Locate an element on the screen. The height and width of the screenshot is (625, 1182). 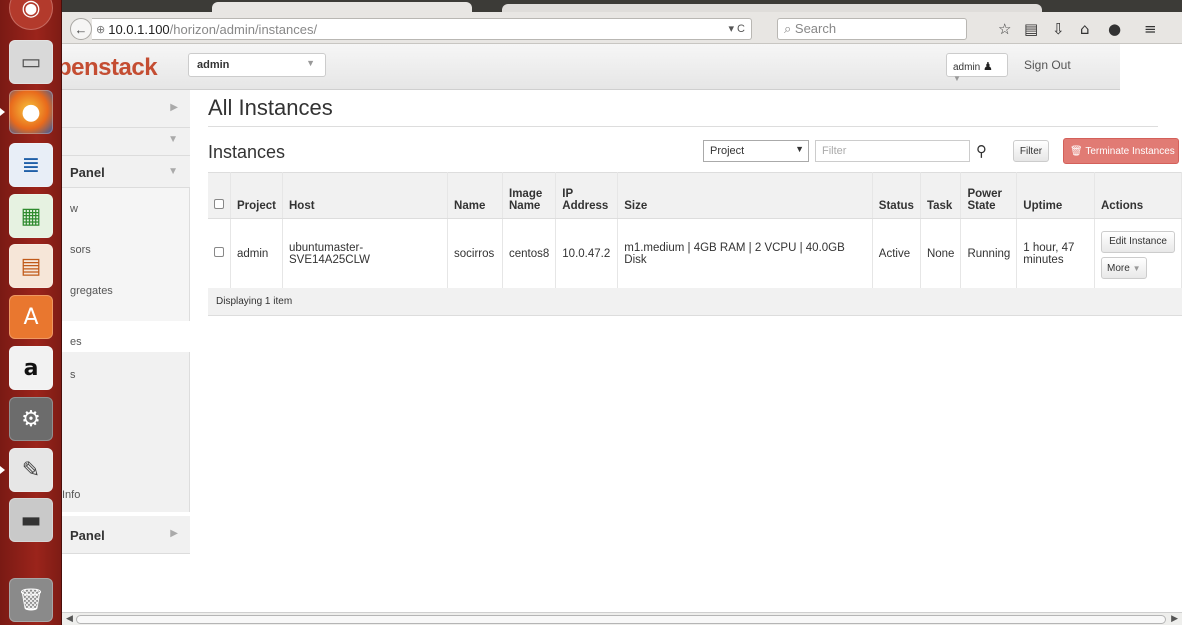
select-all-checkbox is located at coordinates (219, 204).